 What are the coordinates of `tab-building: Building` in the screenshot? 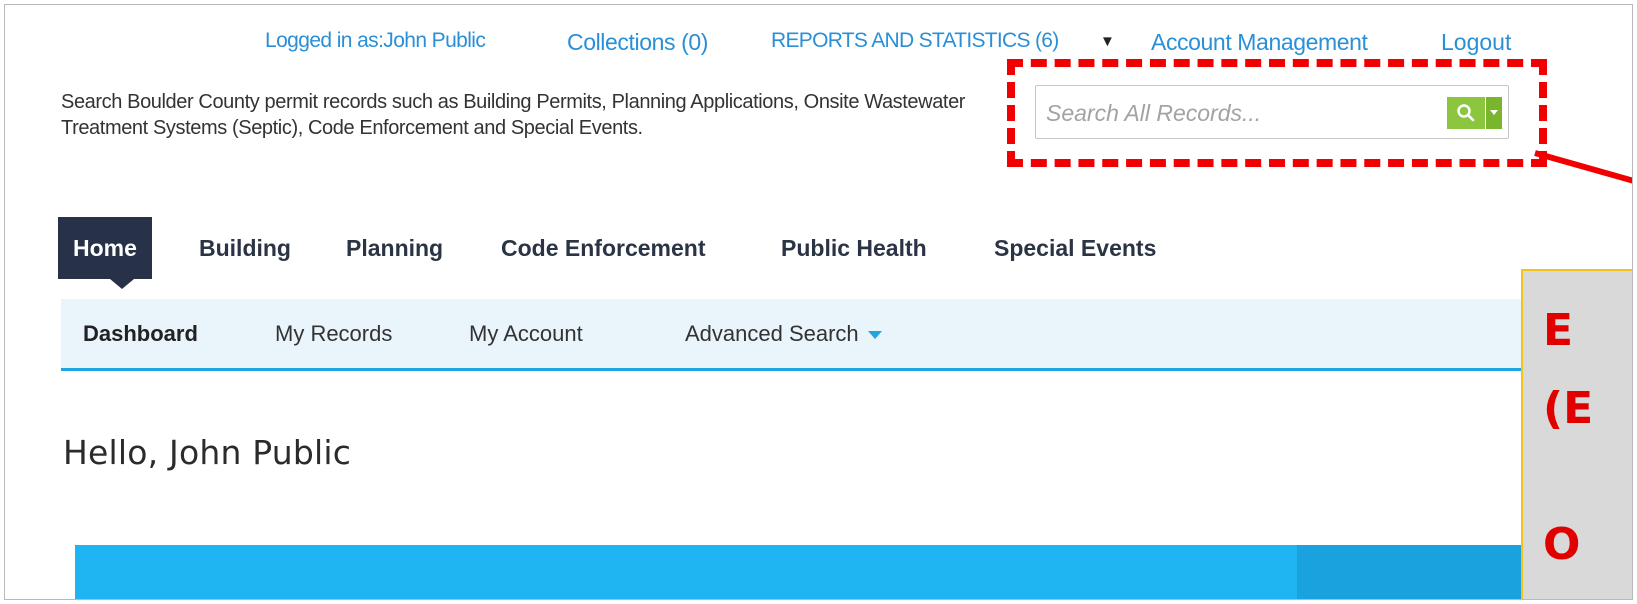 It's located at (245, 248).